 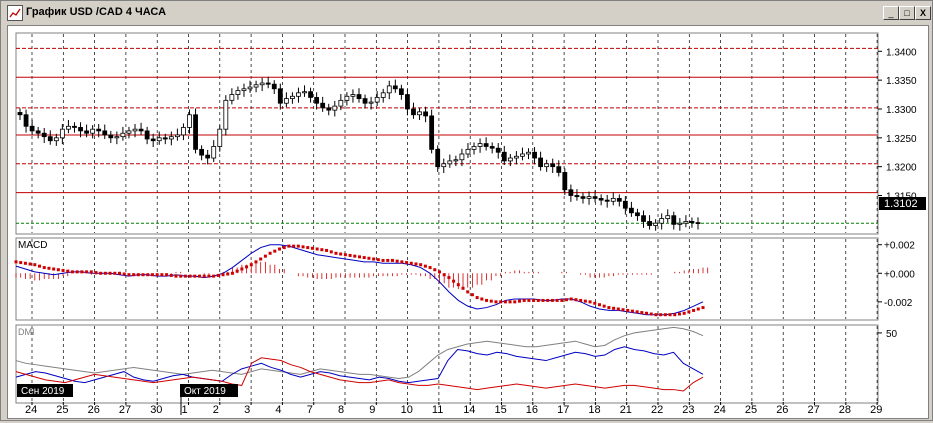 I want to click on price-tick-label: 1.3250, so click(x=901, y=139).